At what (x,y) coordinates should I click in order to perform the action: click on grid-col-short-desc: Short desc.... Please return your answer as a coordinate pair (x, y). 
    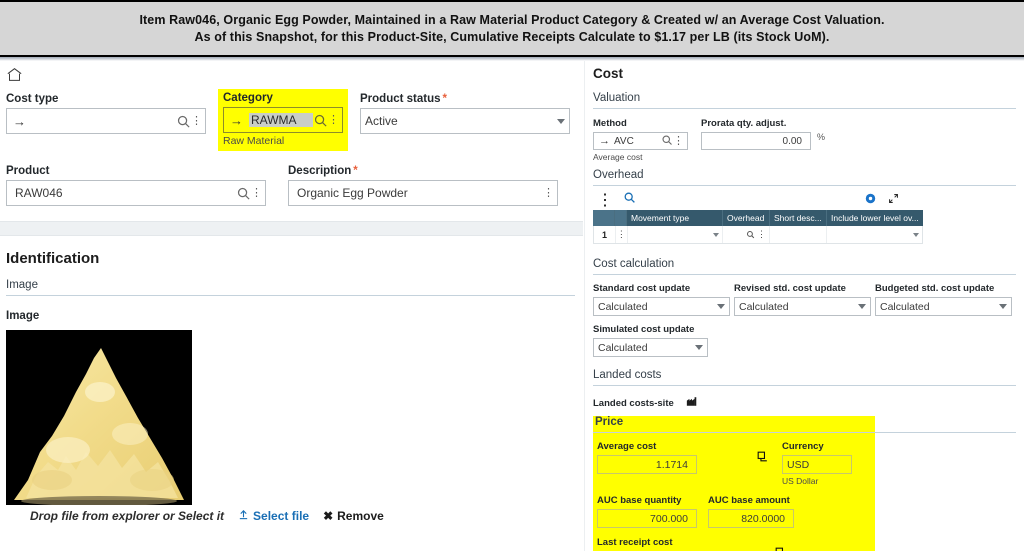
    Looking at the image, I should click on (798, 218).